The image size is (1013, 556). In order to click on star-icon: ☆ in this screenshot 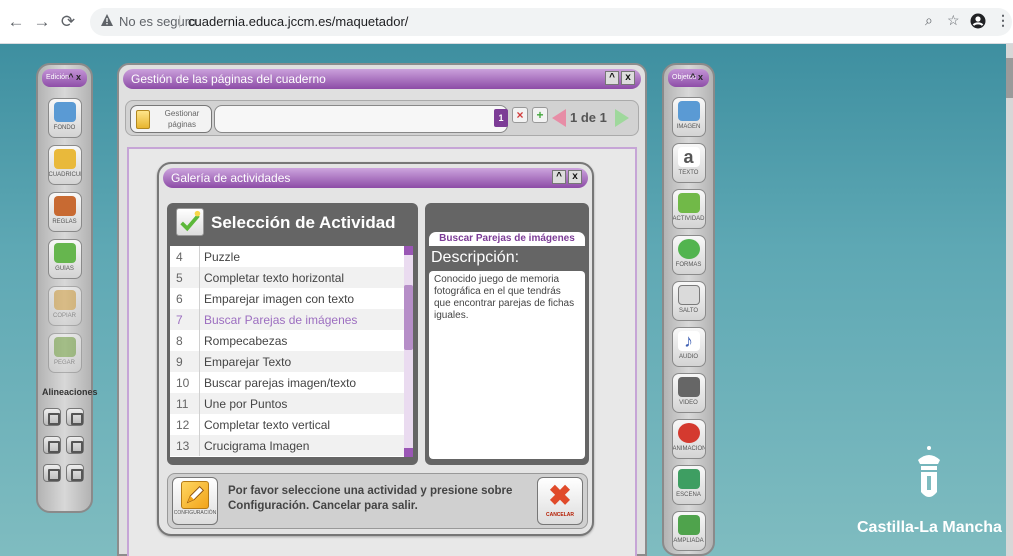, I will do `click(953, 20)`.